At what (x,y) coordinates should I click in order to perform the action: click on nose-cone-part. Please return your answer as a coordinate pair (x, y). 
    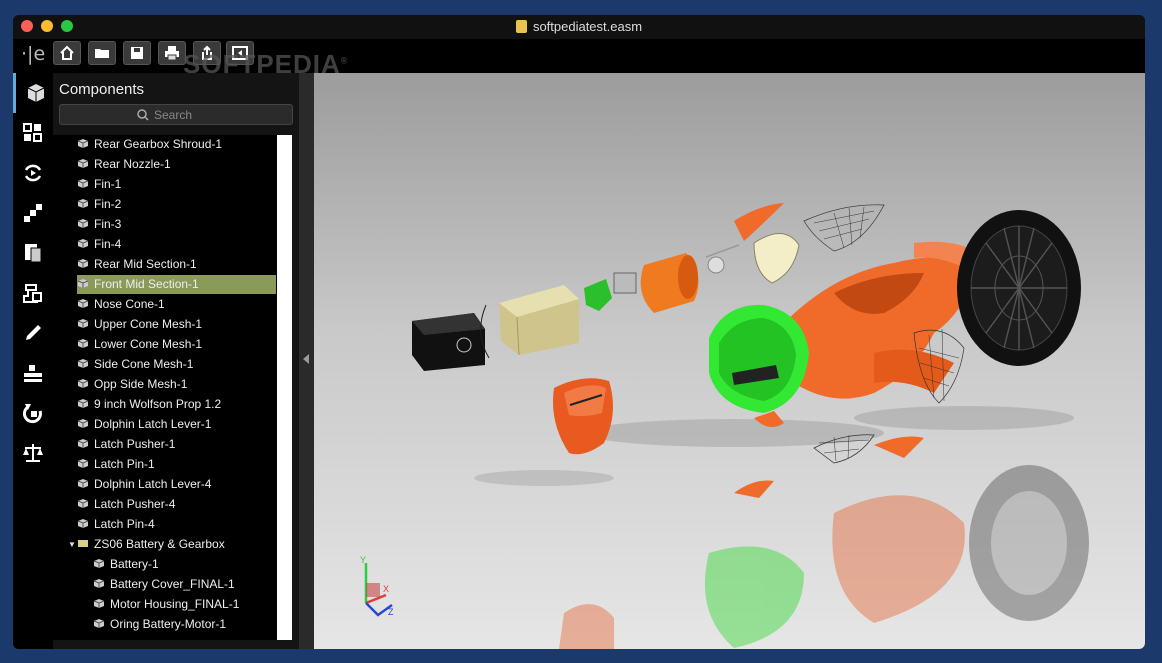
    Looking at the image, I should click on (583, 416).